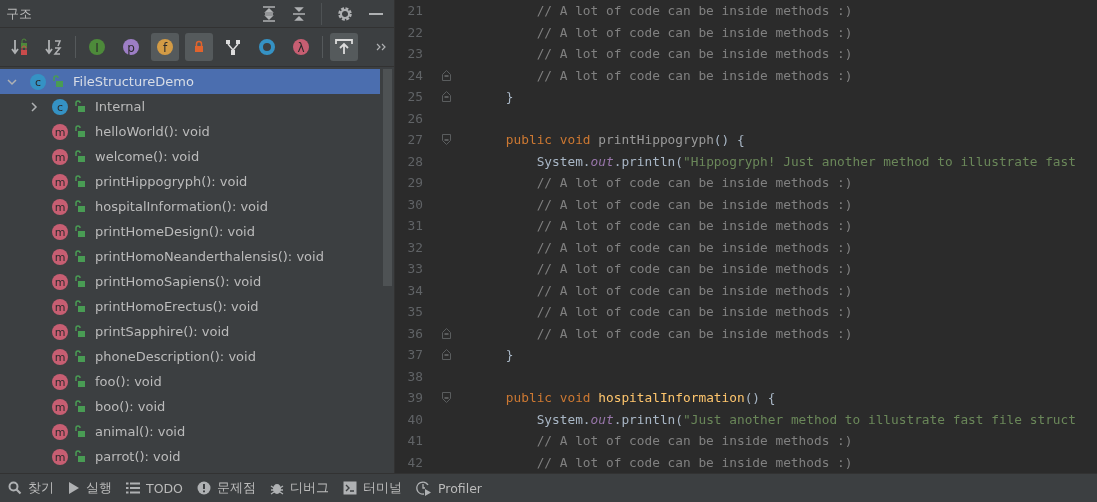  Describe the element at coordinates (175, 356) in the screenshot. I see `tree-item-label: phoneDescription(): void` at that location.